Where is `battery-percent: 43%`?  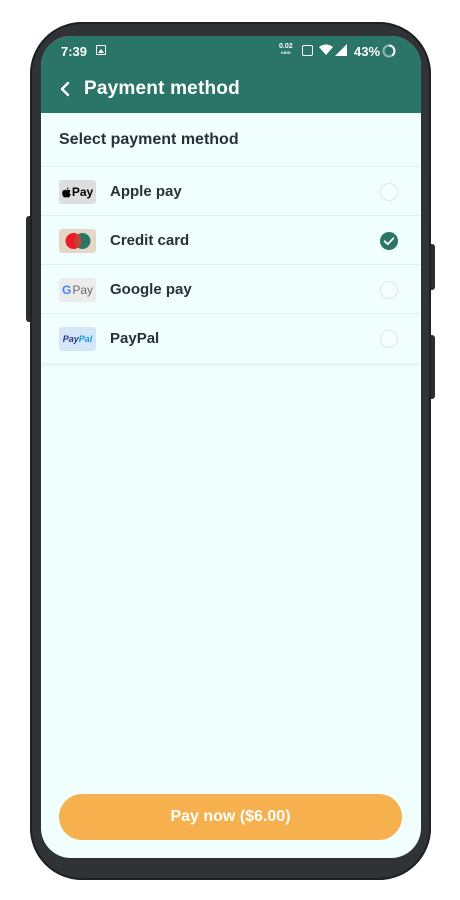
battery-percent: 43% is located at coordinates (367, 51).